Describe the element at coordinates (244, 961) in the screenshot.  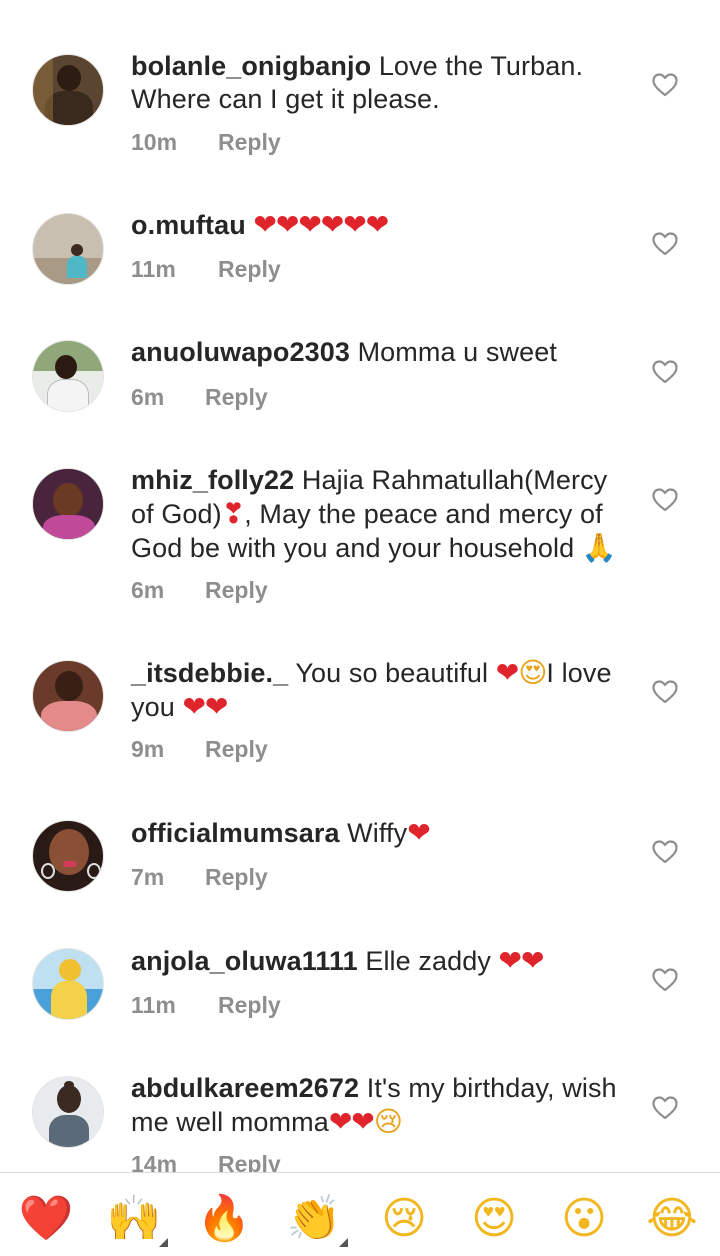
I see `comment-username: anjola_oluwa1111` at that location.